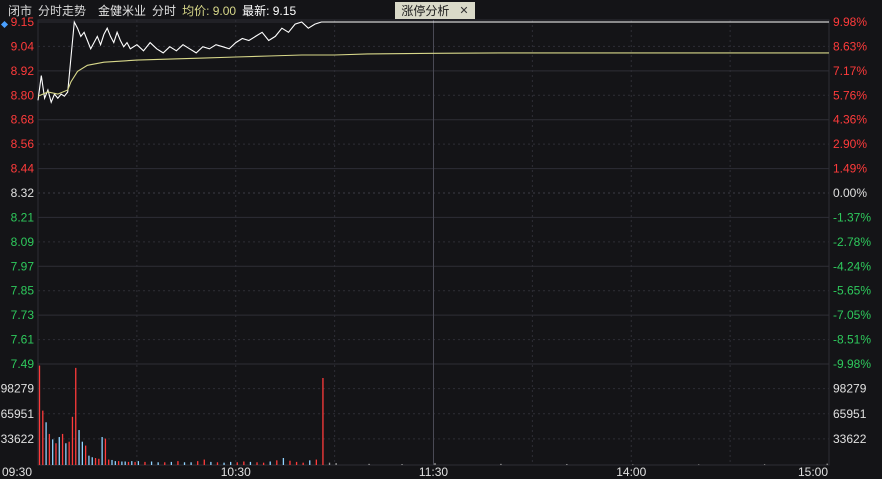 The image size is (882, 479). Describe the element at coordinates (850, 120) in the screenshot. I see `pct-tick-label: 4.36%` at that location.